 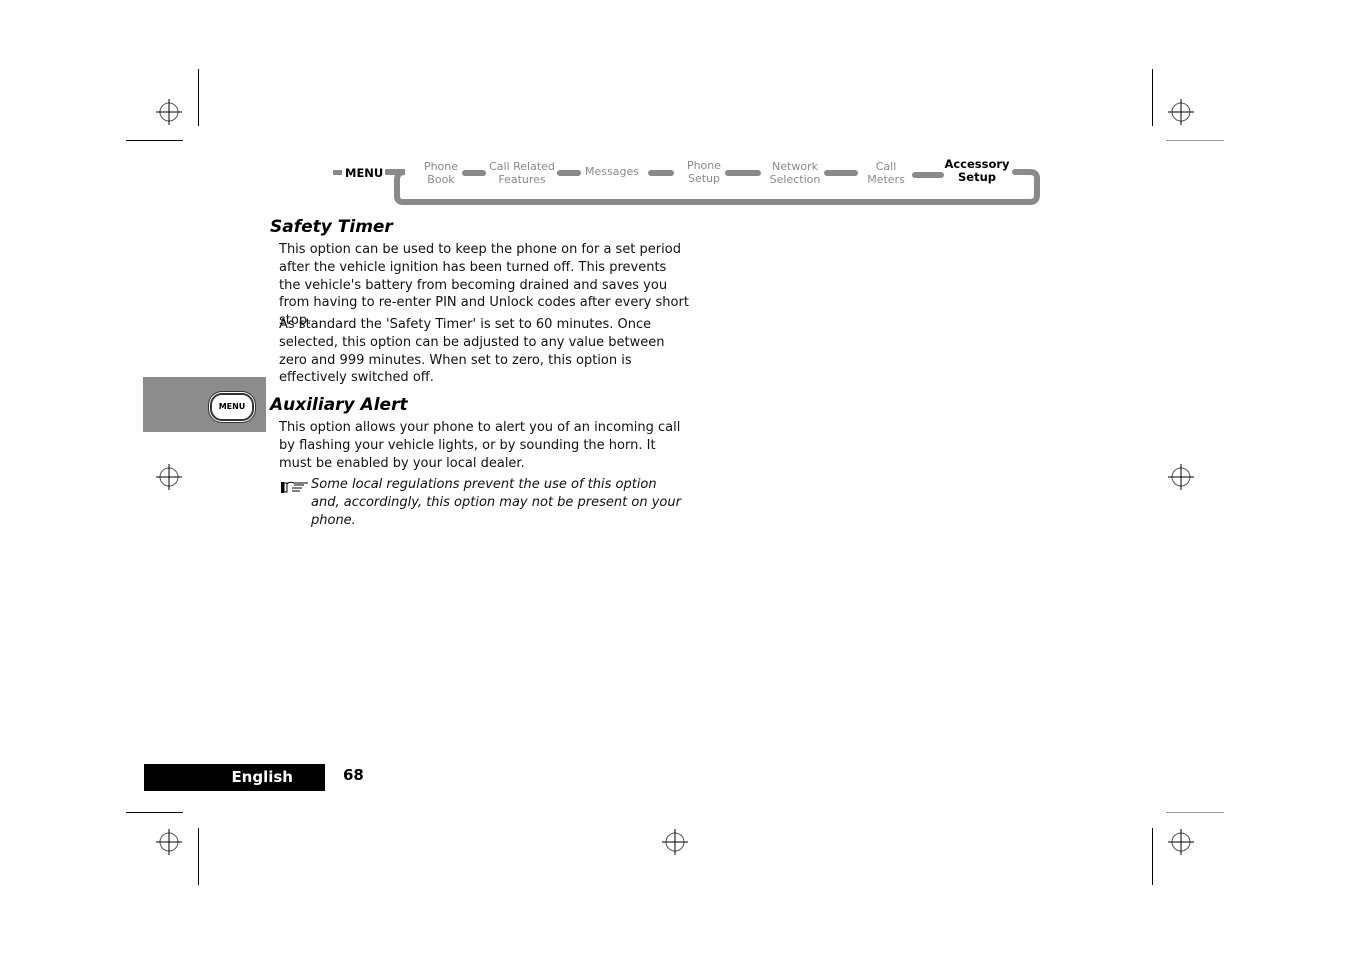 What do you see at coordinates (441, 173) in the screenshot?
I see `nav-item-phone-book: Phone Book` at bounding box center [441, 173].